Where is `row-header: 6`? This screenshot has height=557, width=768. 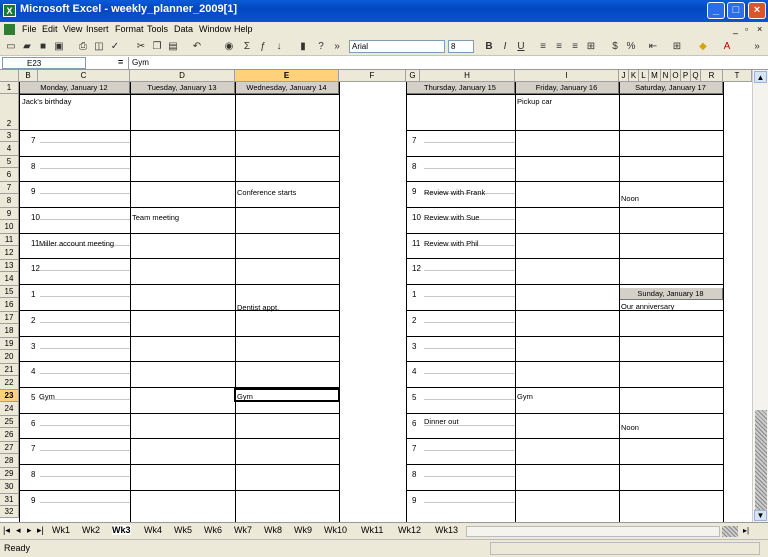
row-header: 6 is located at coordinates (9, 175).